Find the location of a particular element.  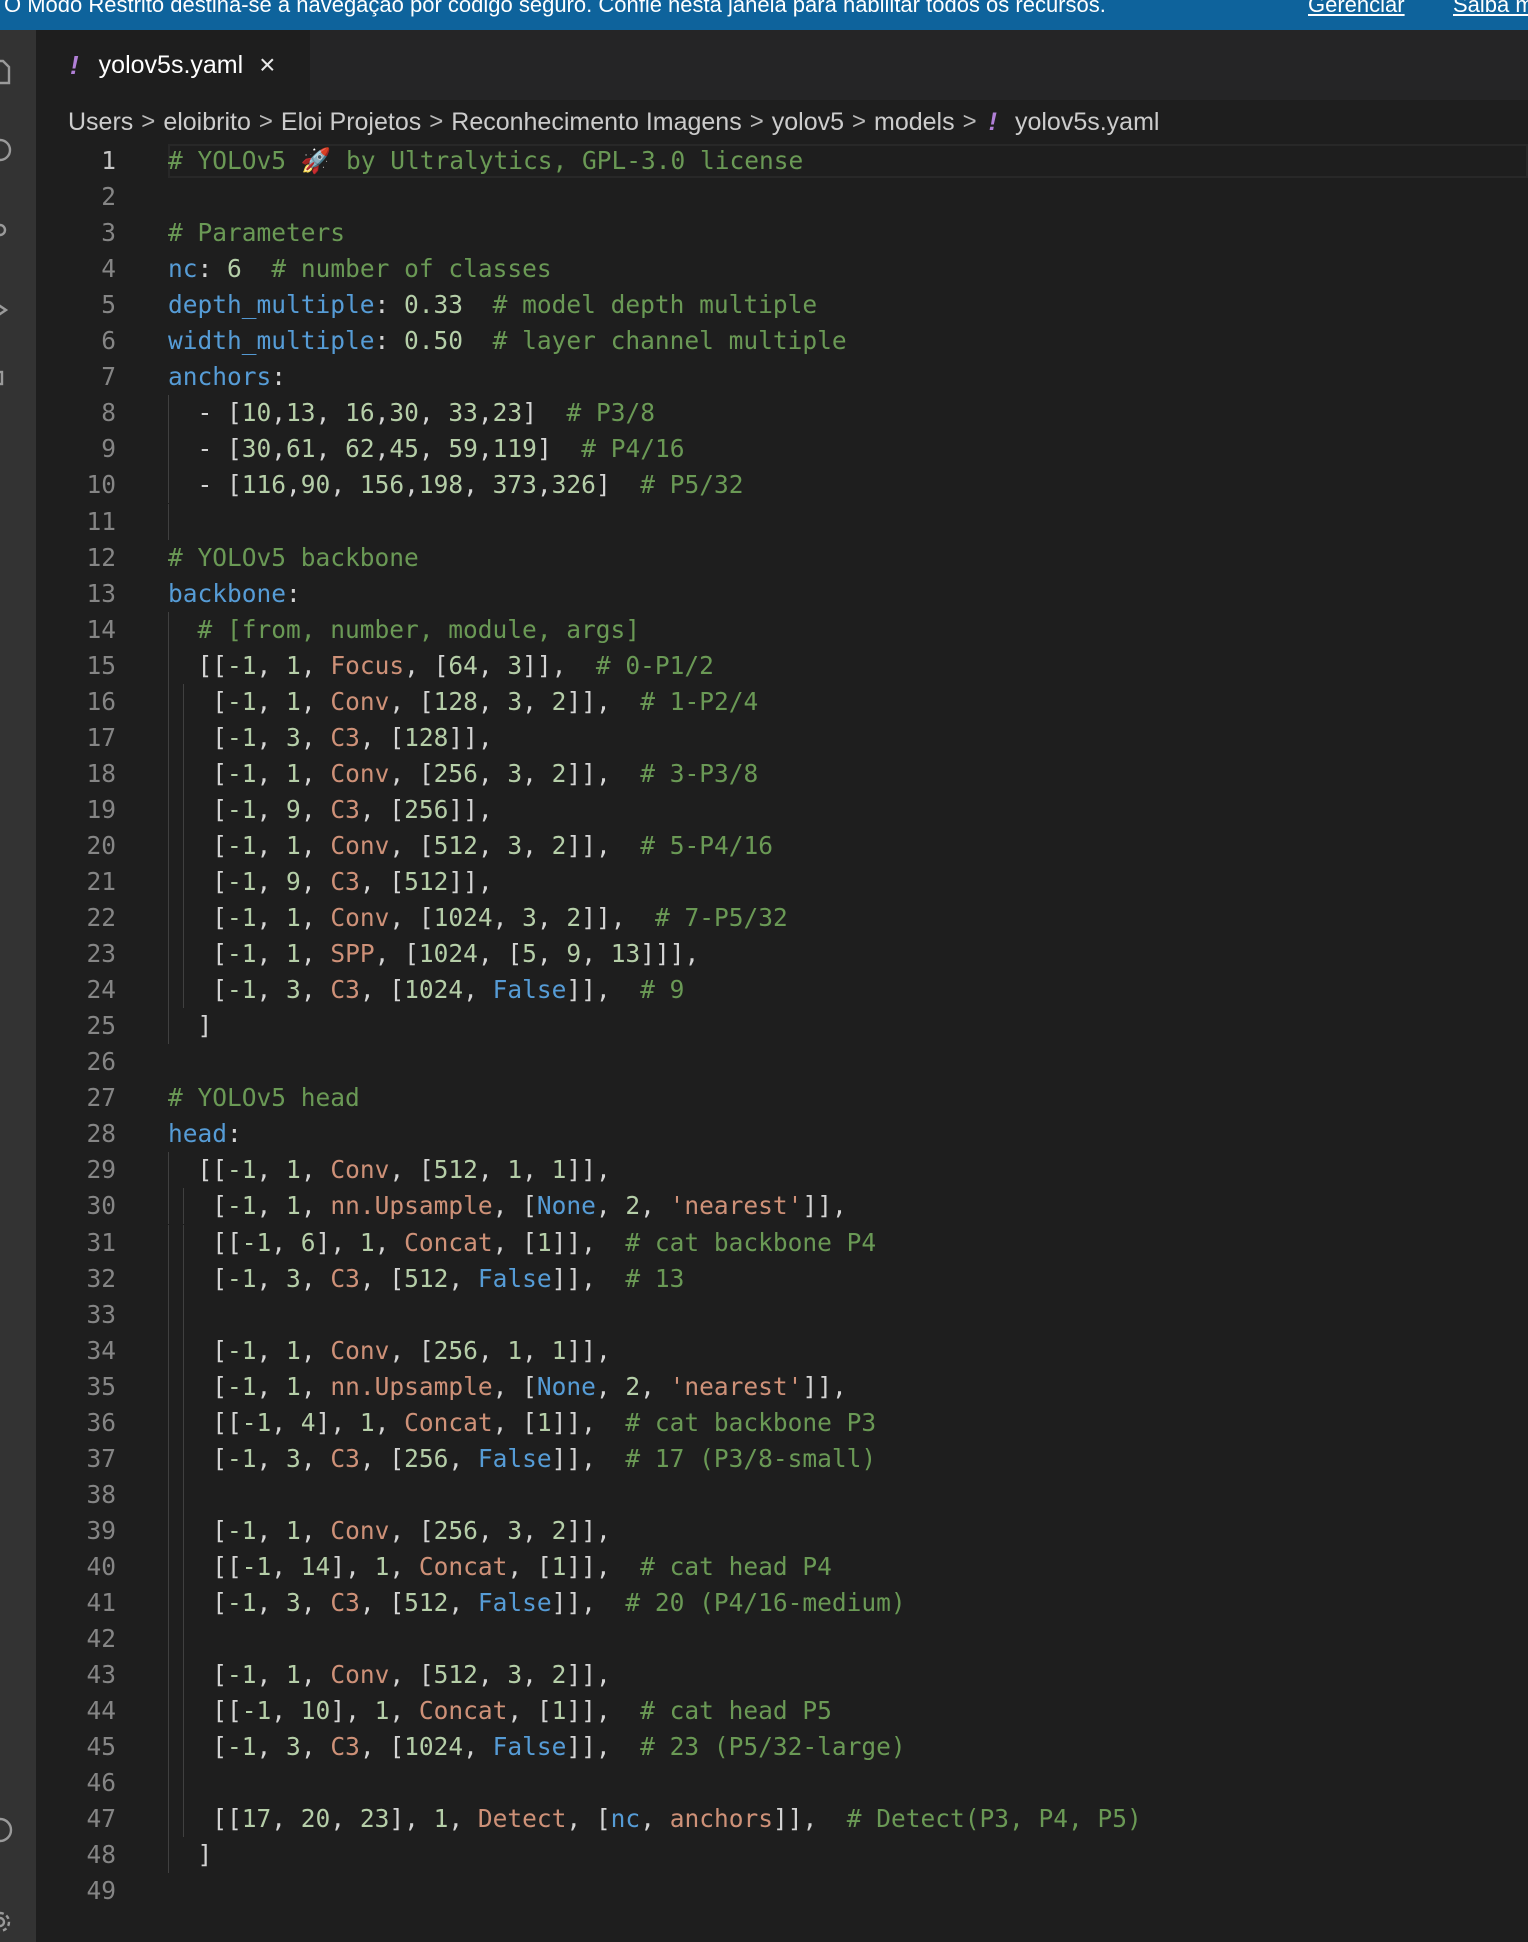

run-debug-icon is located at coordinates (7, 310).